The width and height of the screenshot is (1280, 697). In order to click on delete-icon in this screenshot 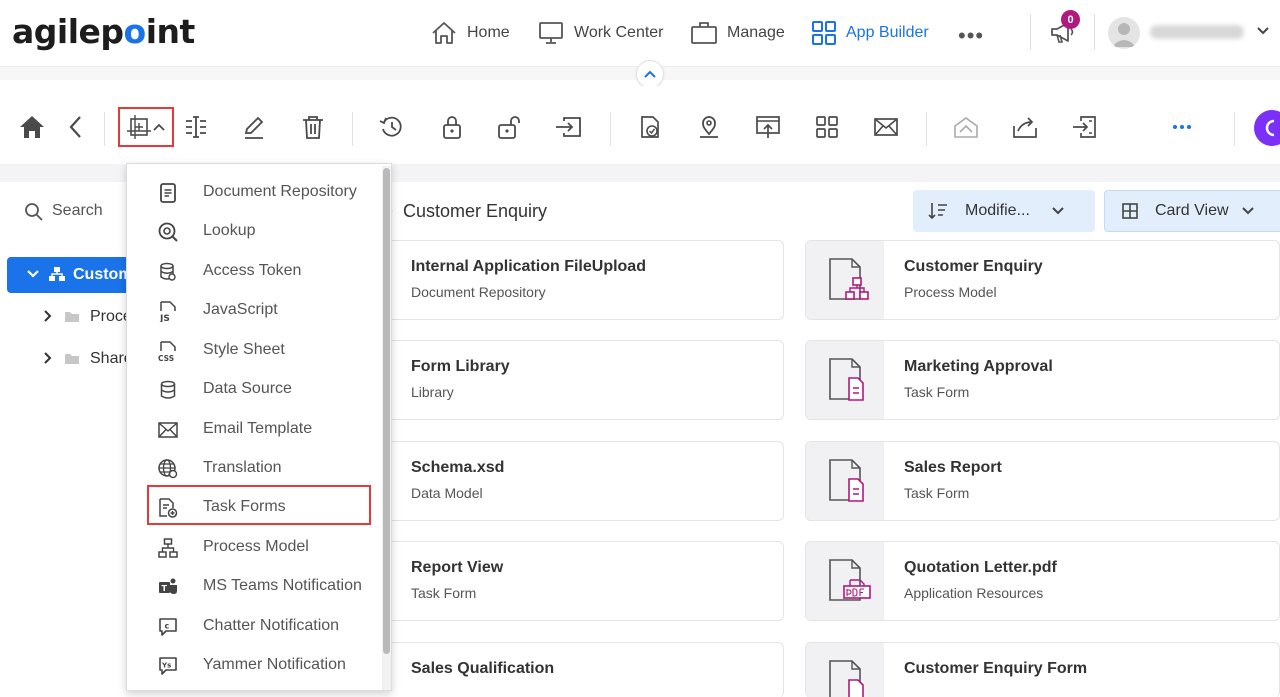, I will do `click(313, 127)`.